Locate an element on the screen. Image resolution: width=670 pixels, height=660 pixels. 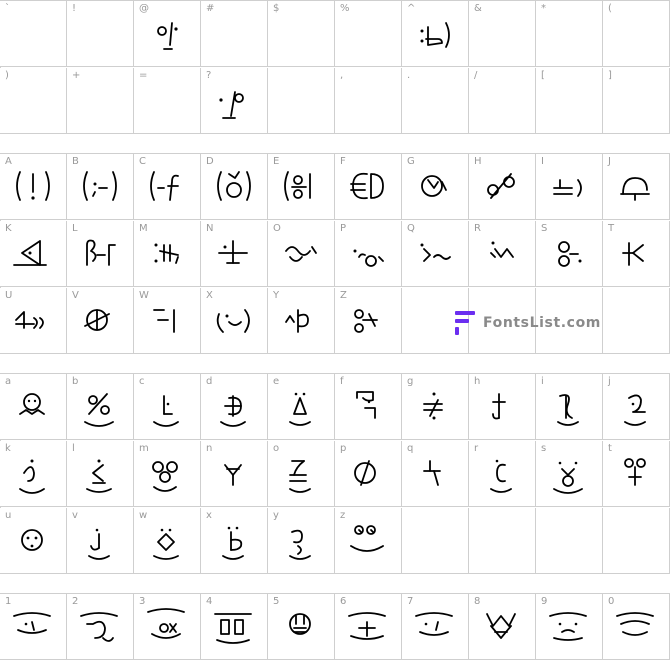
glyph-D-icon is located at coordinates (234, 187).